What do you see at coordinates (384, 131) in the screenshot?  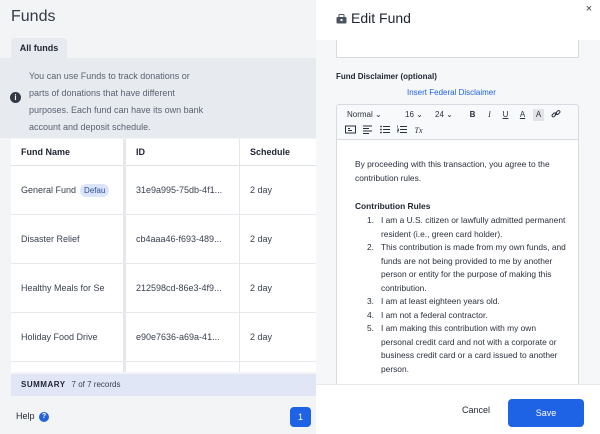 I see `bullet-list-icon` at bounding box center [384, 131].